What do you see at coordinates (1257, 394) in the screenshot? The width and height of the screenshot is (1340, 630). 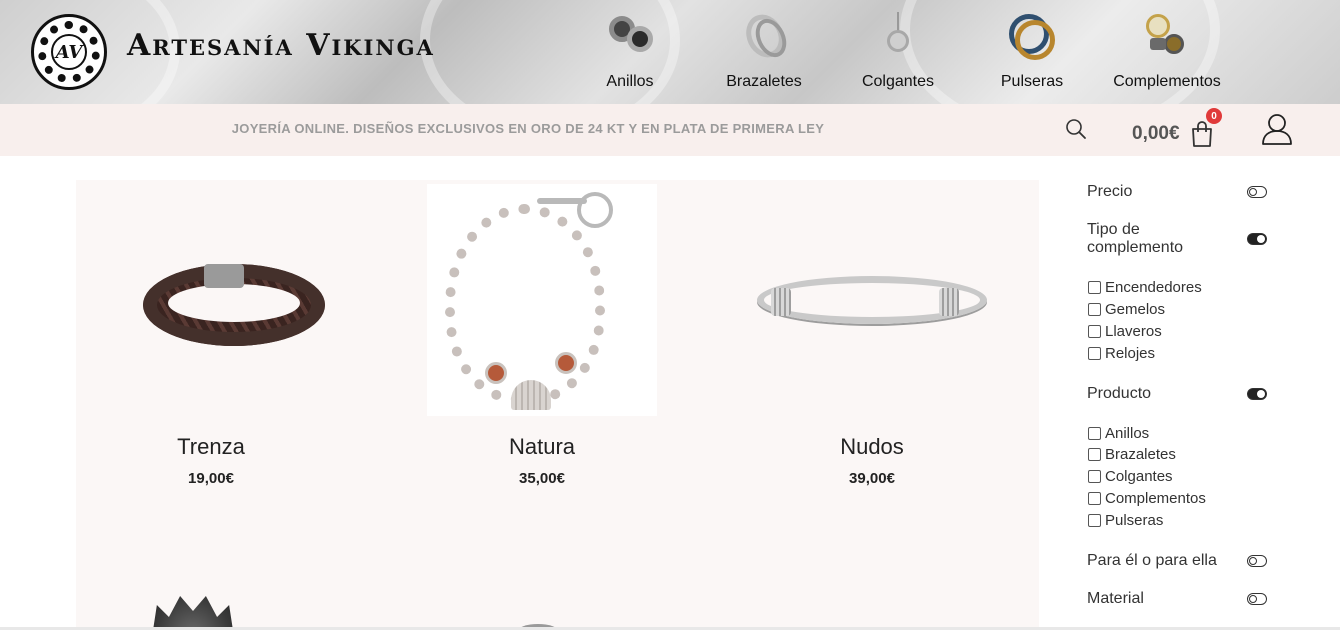 I see `filter-producto-toggle` at bounding box center [1257, 394].